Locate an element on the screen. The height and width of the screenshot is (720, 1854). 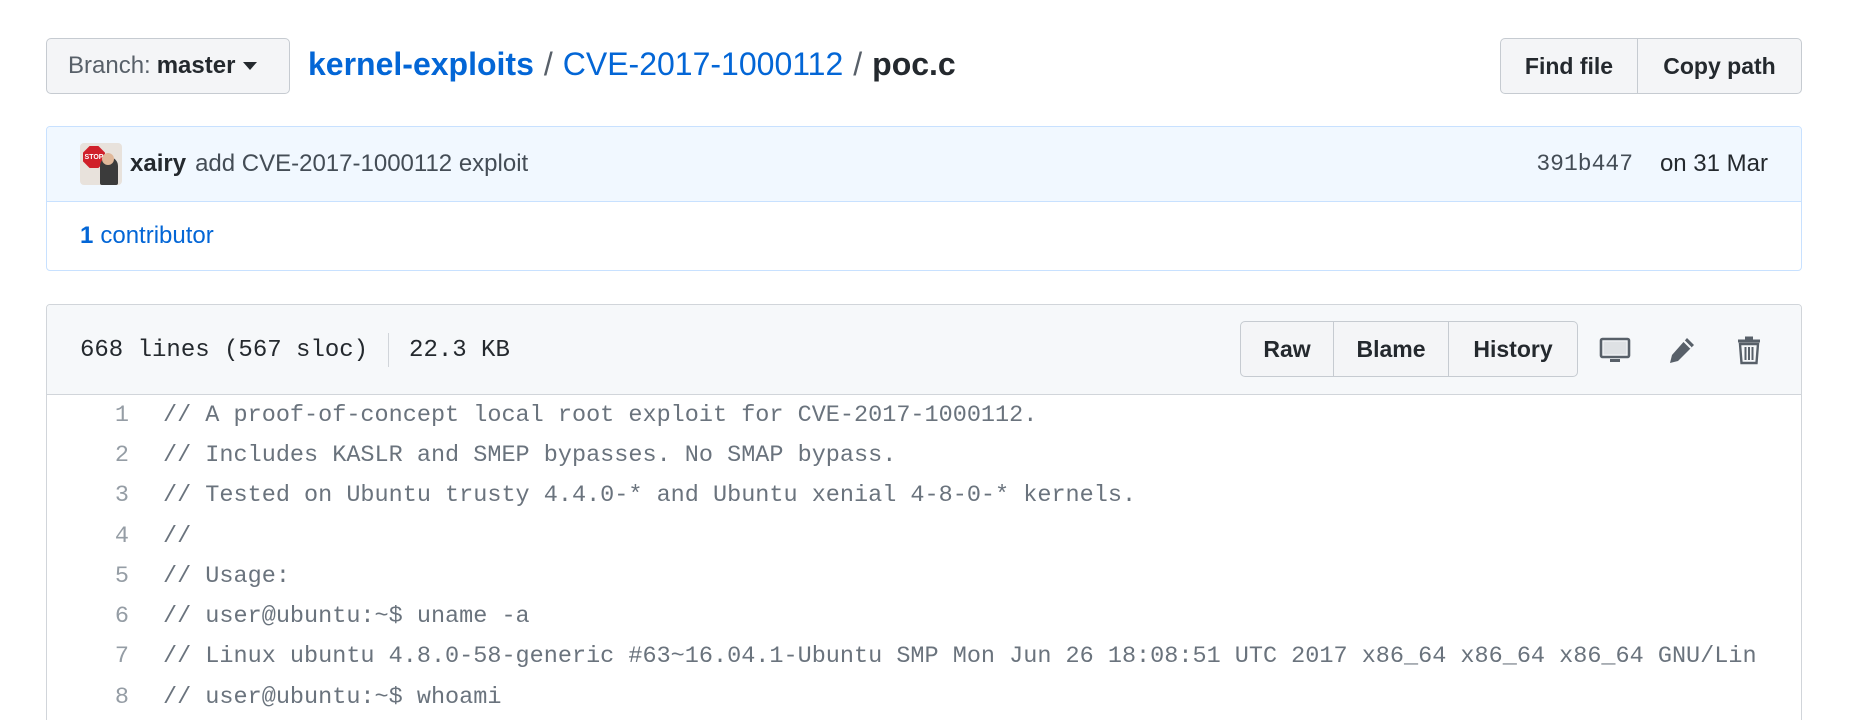
line-number: 3 is located at coordinates (88, 495).